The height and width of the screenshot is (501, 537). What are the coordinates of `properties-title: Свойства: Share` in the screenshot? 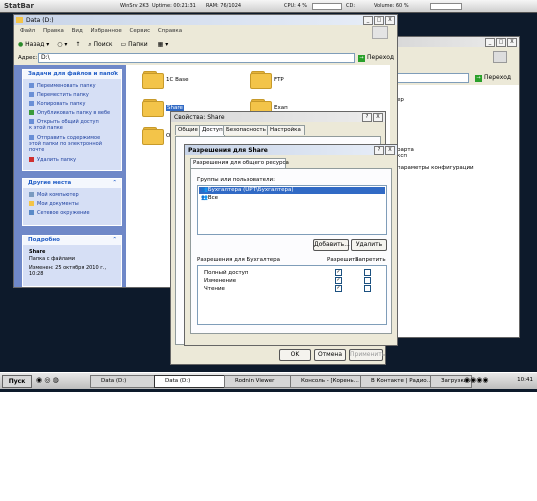 It's located at (199, 117).